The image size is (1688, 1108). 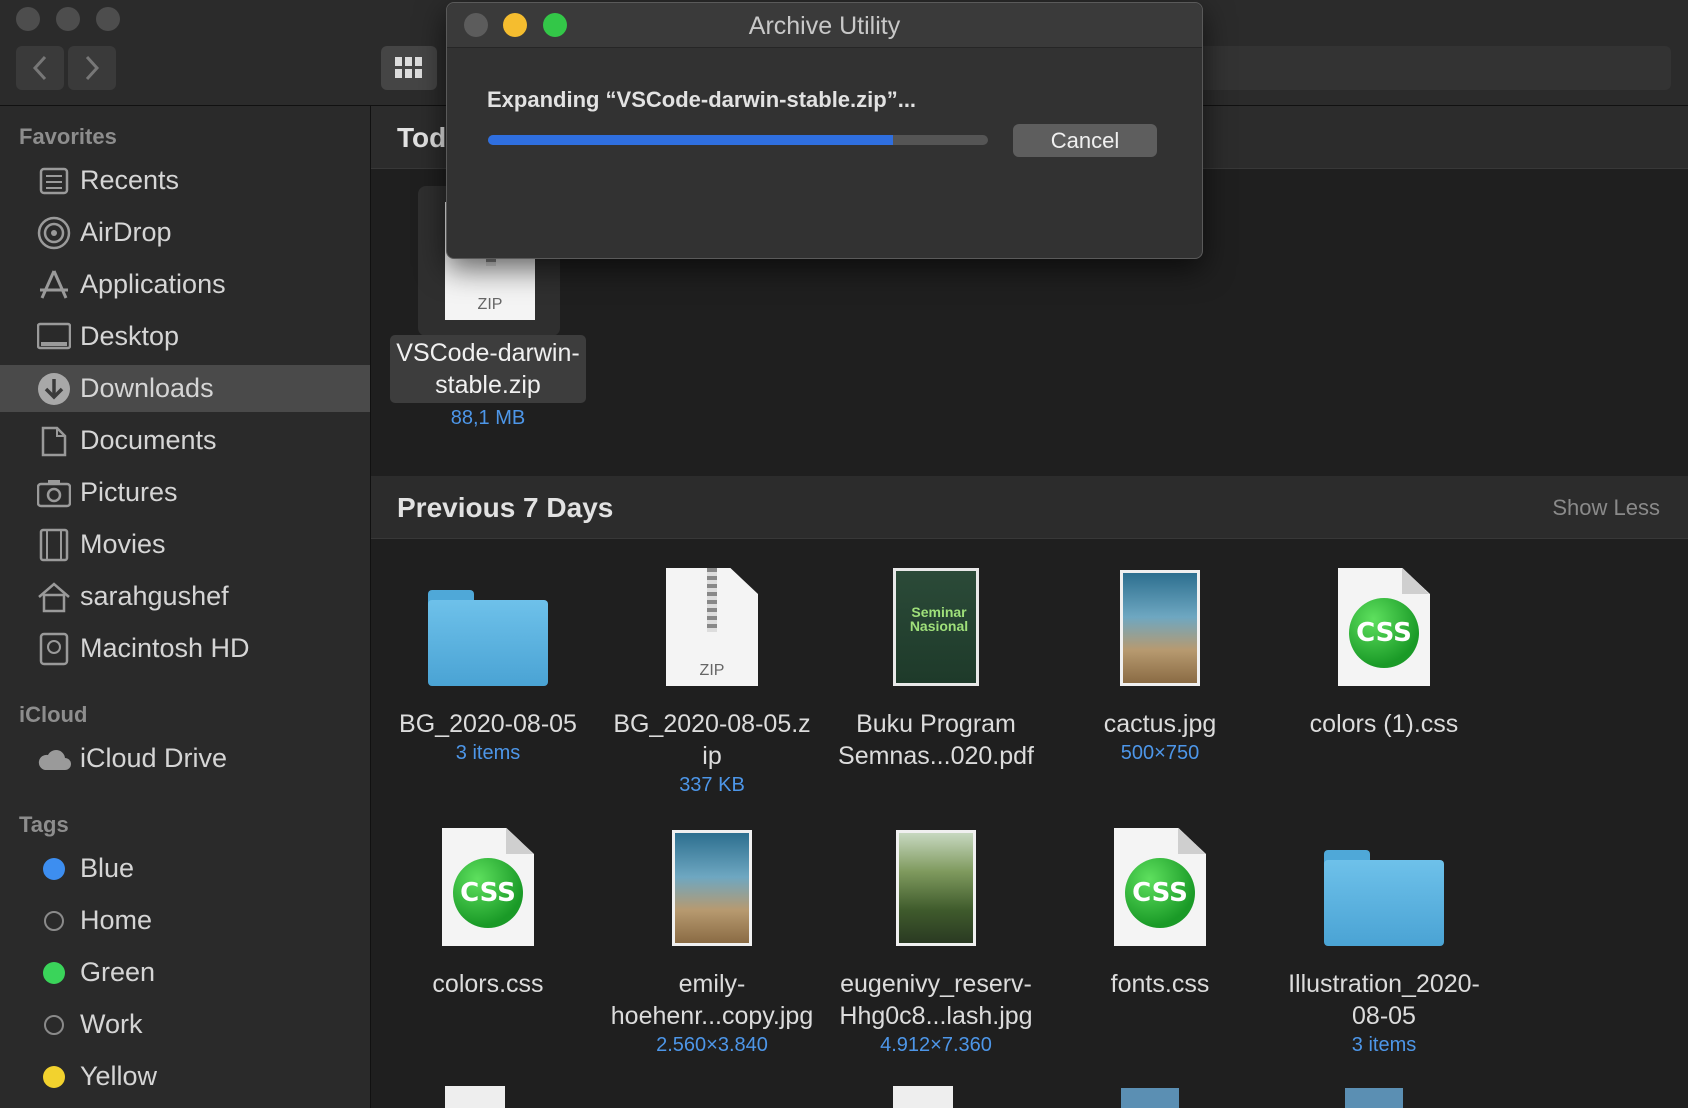 I want to click on back-button, so click(x=40, y=68).